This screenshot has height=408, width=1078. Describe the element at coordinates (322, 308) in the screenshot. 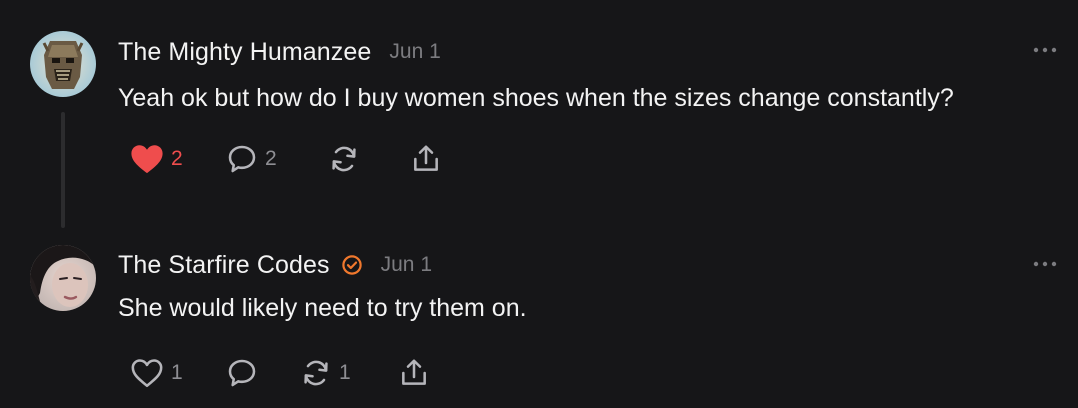

I see `post-text: She would likely need to try them on.` at that location.